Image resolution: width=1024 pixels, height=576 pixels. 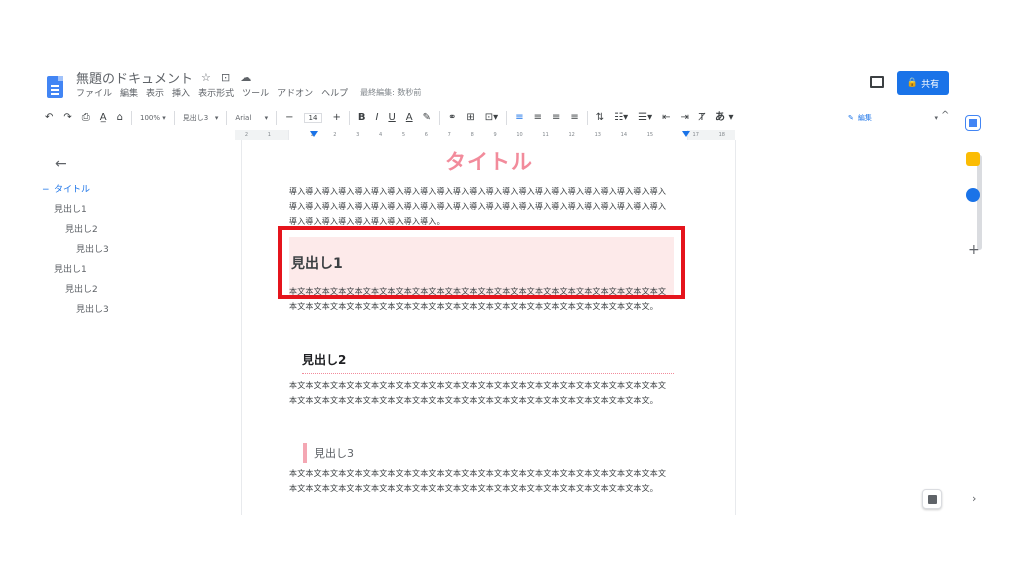 What do you see at coordinates (225, 77) in the screenshot?
I see `move-folder-icon: ⊡` at bounding box center [225, 77].